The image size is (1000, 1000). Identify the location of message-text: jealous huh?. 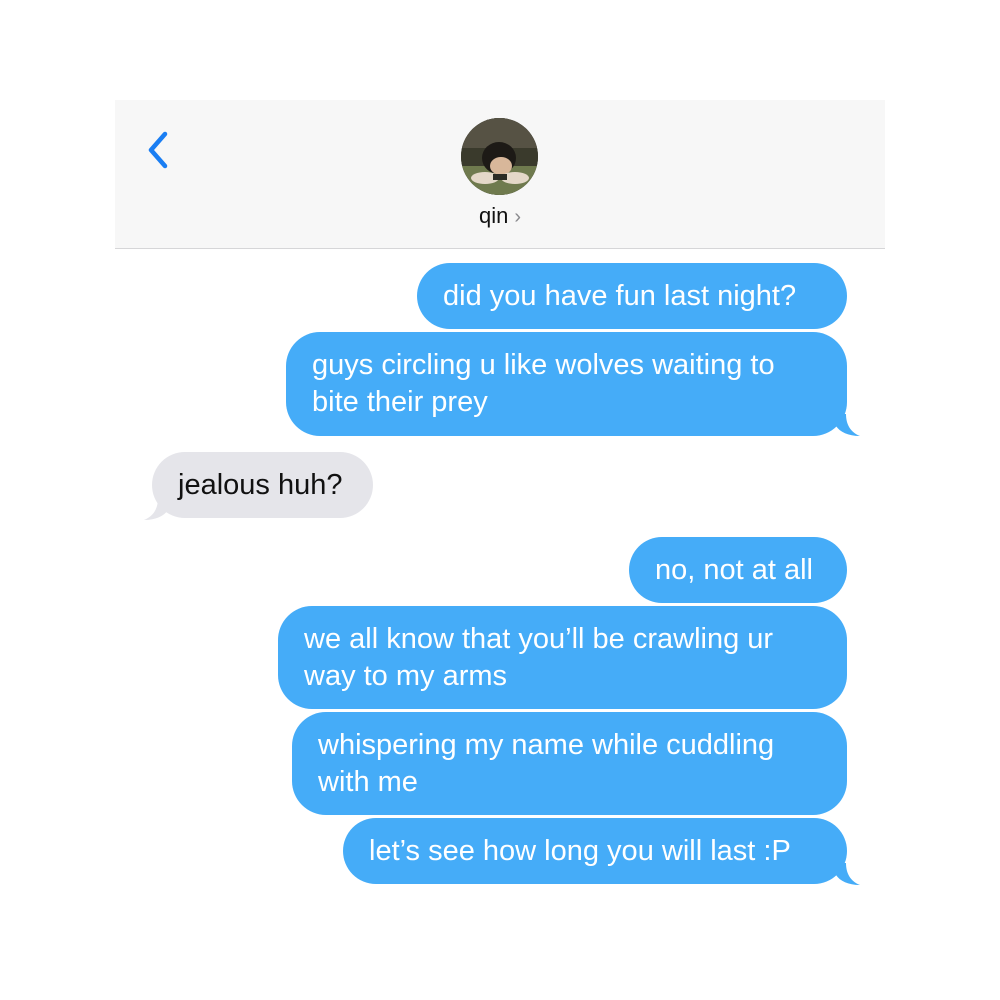
(260, 484).